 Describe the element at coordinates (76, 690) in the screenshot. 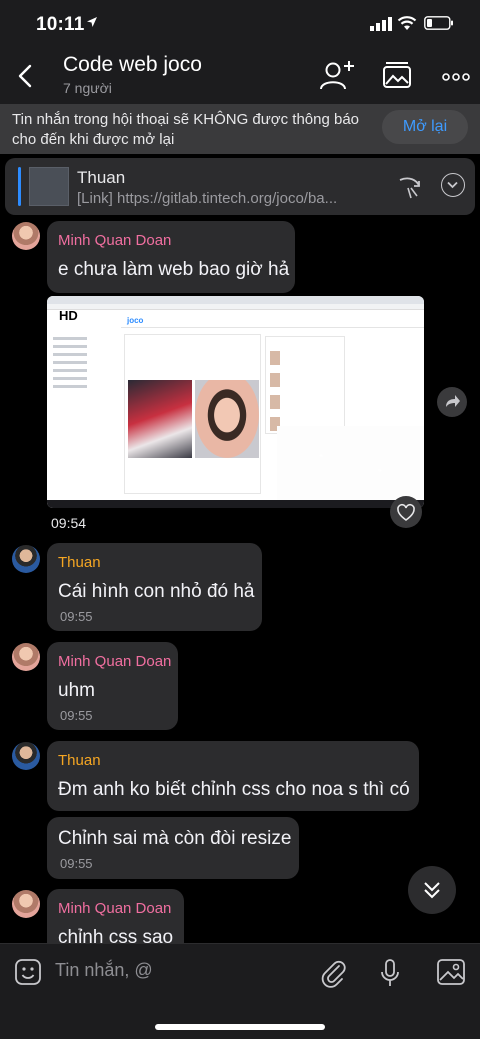

I see `message-text: uhm` at that location.